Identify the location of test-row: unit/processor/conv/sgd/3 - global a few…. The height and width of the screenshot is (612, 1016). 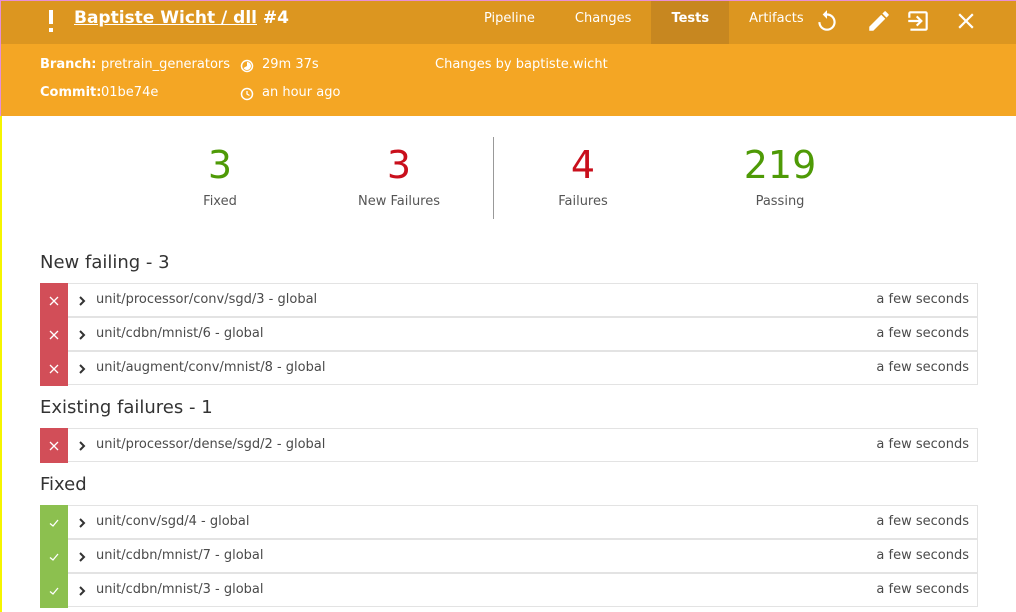
(509, 300).